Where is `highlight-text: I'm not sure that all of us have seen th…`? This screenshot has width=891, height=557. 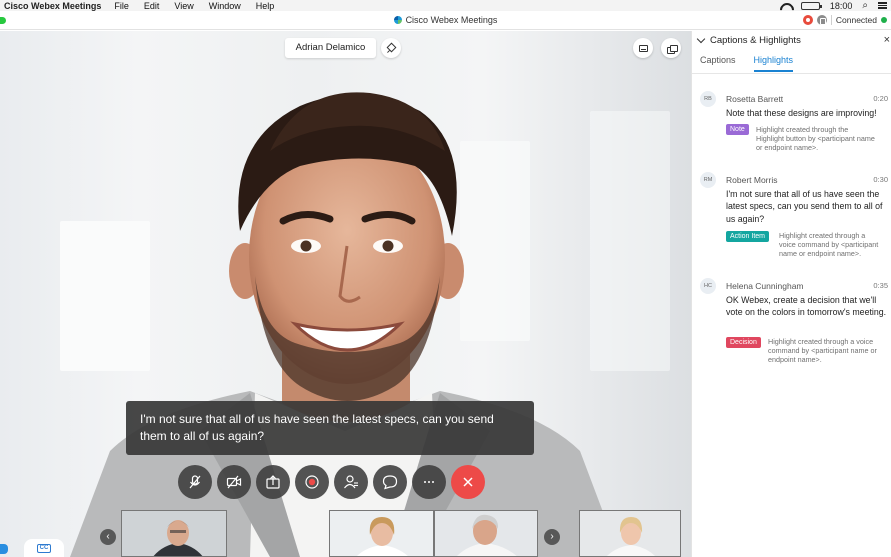
highlight-text: I'm not sure that all of us have seen th… is located at coordinates (804, 206).